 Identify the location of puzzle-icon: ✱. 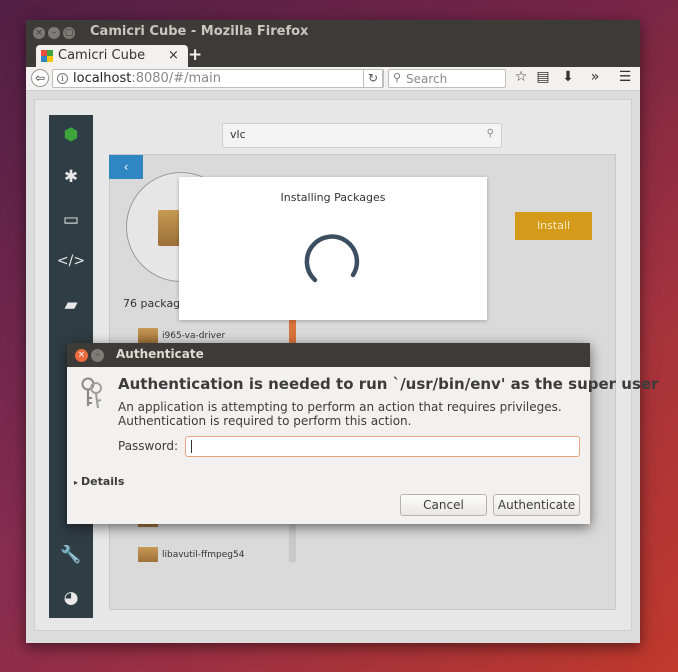
(71, 177).